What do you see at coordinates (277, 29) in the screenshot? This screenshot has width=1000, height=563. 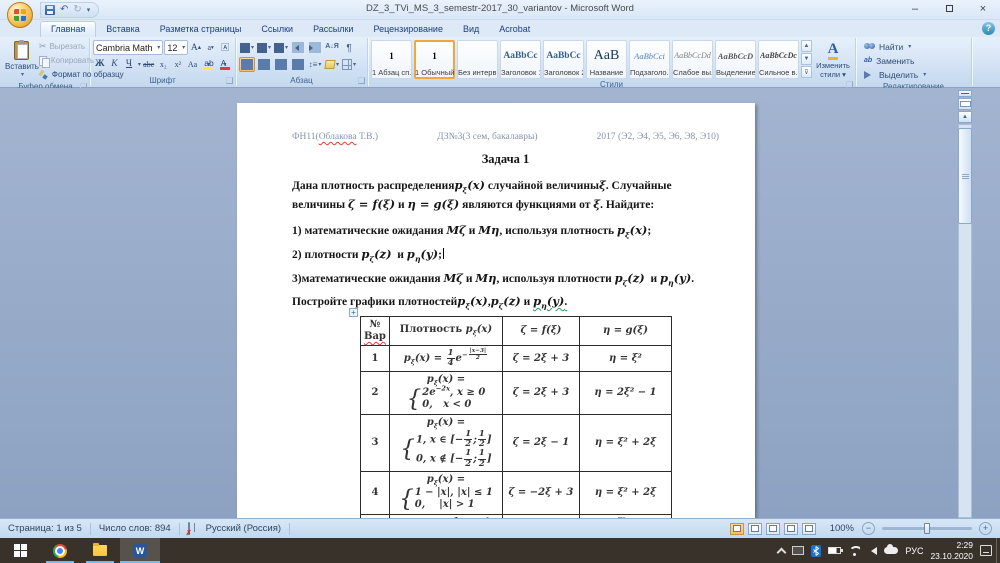 I see `ribbon-tab-4: Ссылки` at bounding box center [277, 29].